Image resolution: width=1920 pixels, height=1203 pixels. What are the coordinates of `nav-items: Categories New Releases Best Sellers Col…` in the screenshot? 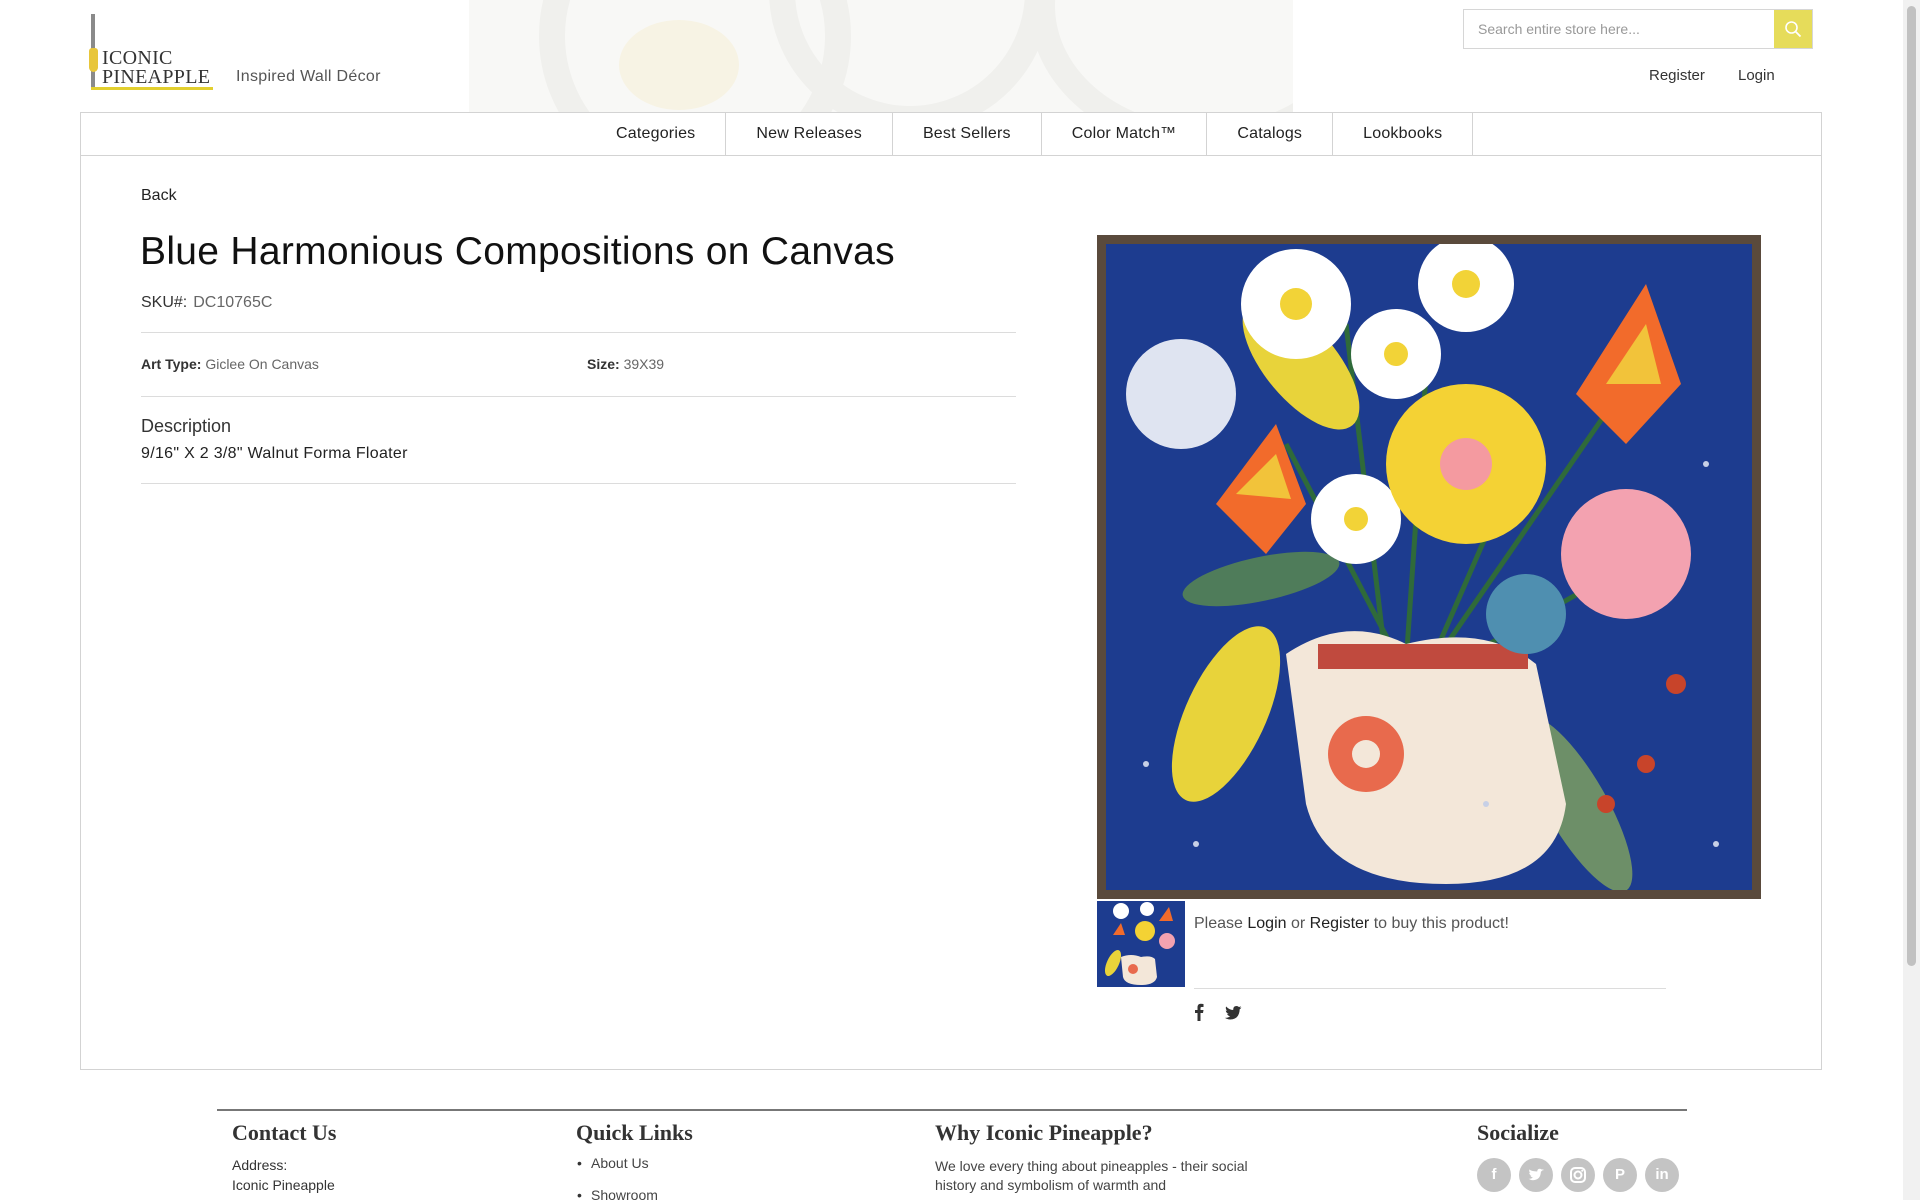 It's located at (1030, 134).